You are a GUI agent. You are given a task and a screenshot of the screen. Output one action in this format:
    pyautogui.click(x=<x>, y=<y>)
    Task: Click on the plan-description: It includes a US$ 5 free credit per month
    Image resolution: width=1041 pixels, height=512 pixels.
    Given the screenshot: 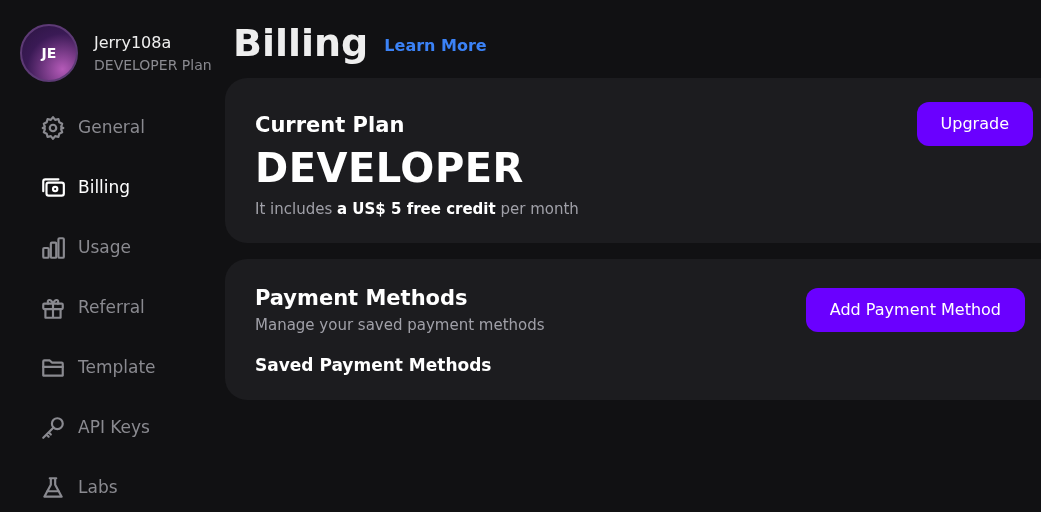 What is the action you would take?
    pyautogui.click(x=417, y=209)
    